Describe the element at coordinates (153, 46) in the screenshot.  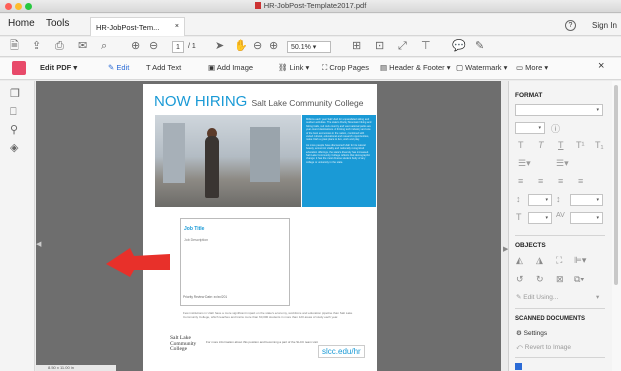
I see `page-down-icon: ⊖` at that location.